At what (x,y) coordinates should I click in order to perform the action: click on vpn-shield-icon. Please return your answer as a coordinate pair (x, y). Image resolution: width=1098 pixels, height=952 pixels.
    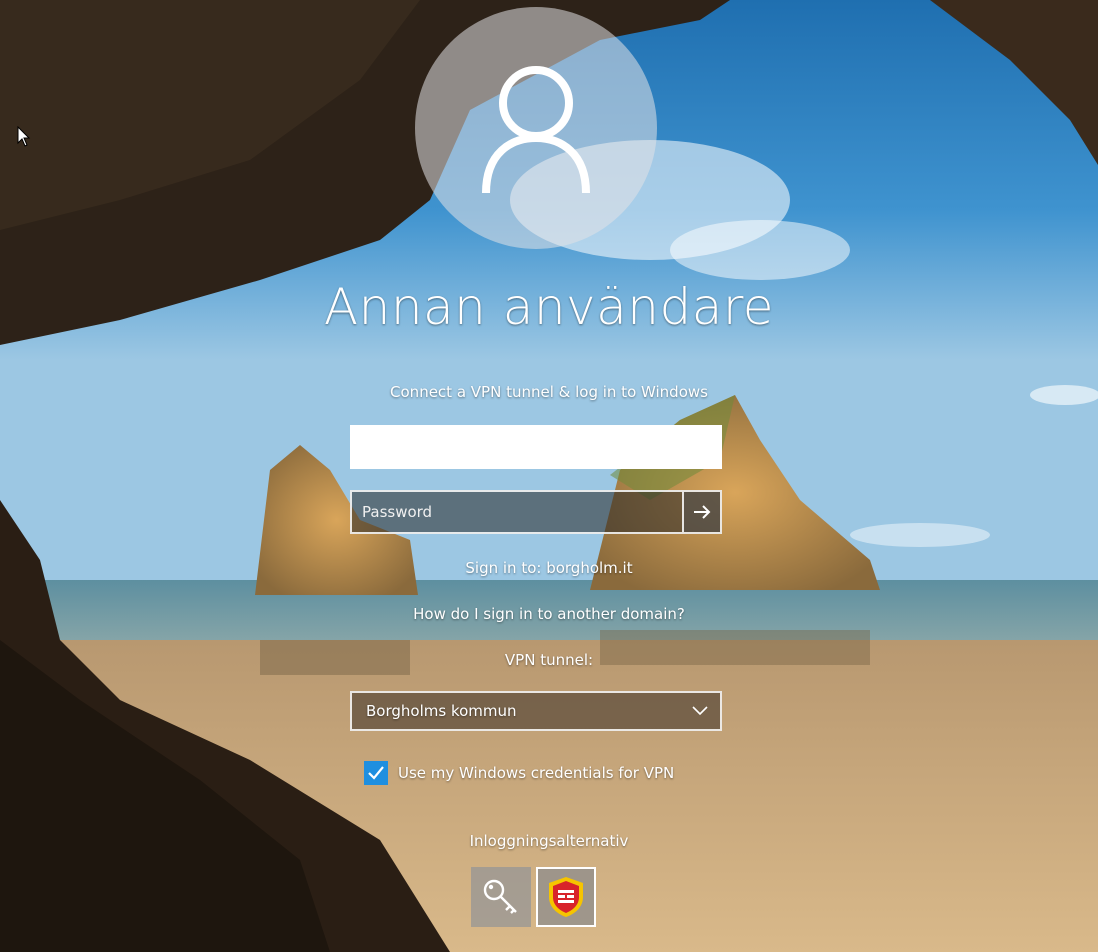
    Looking at the image, I should click on (566, 897).